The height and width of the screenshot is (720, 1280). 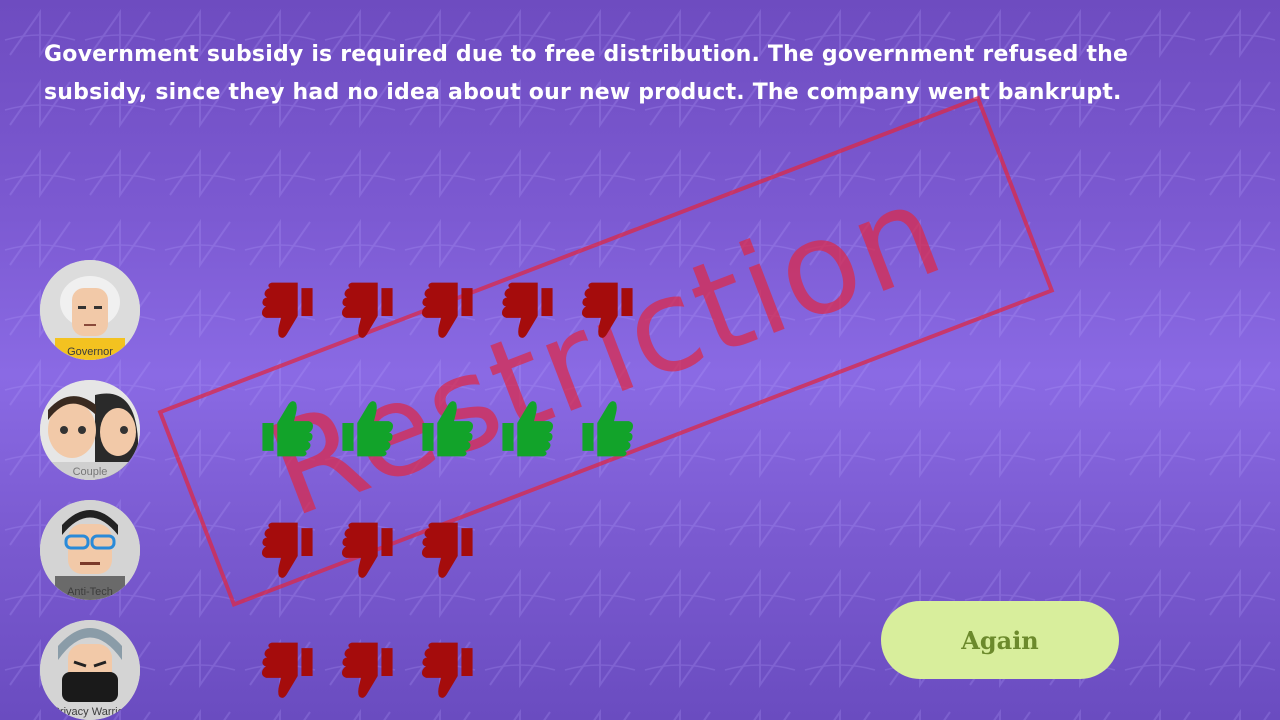 I want to click on anti-tech-votes, so click(x=367, y=549).